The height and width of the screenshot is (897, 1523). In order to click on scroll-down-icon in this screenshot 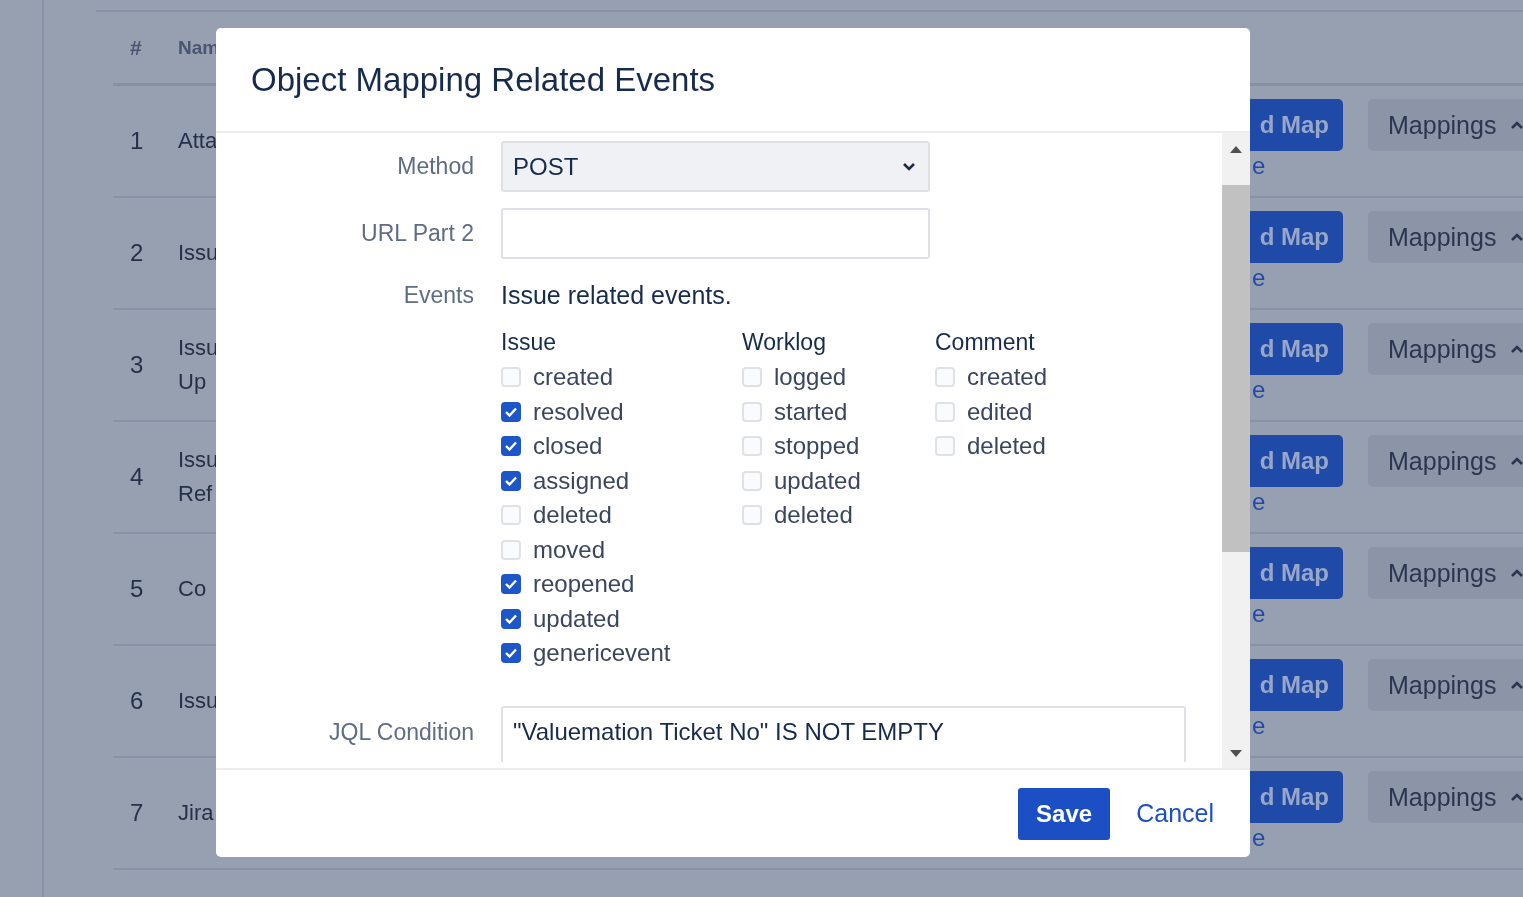, I will do `click(1236, 754)`.